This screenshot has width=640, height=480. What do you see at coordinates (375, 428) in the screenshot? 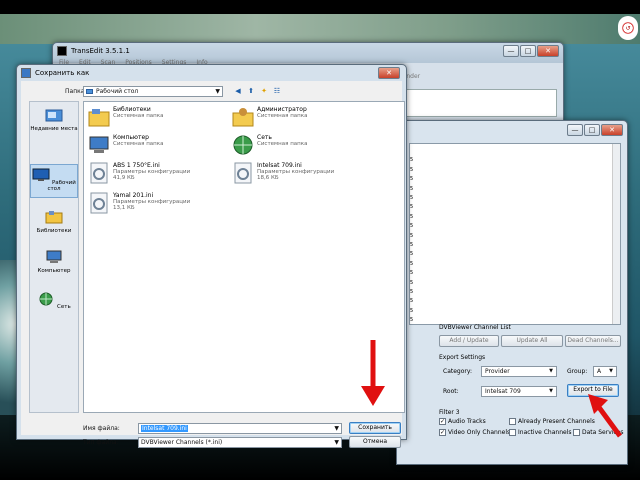
I see `save-button: Сохранить` at bounding box center [375, 428].